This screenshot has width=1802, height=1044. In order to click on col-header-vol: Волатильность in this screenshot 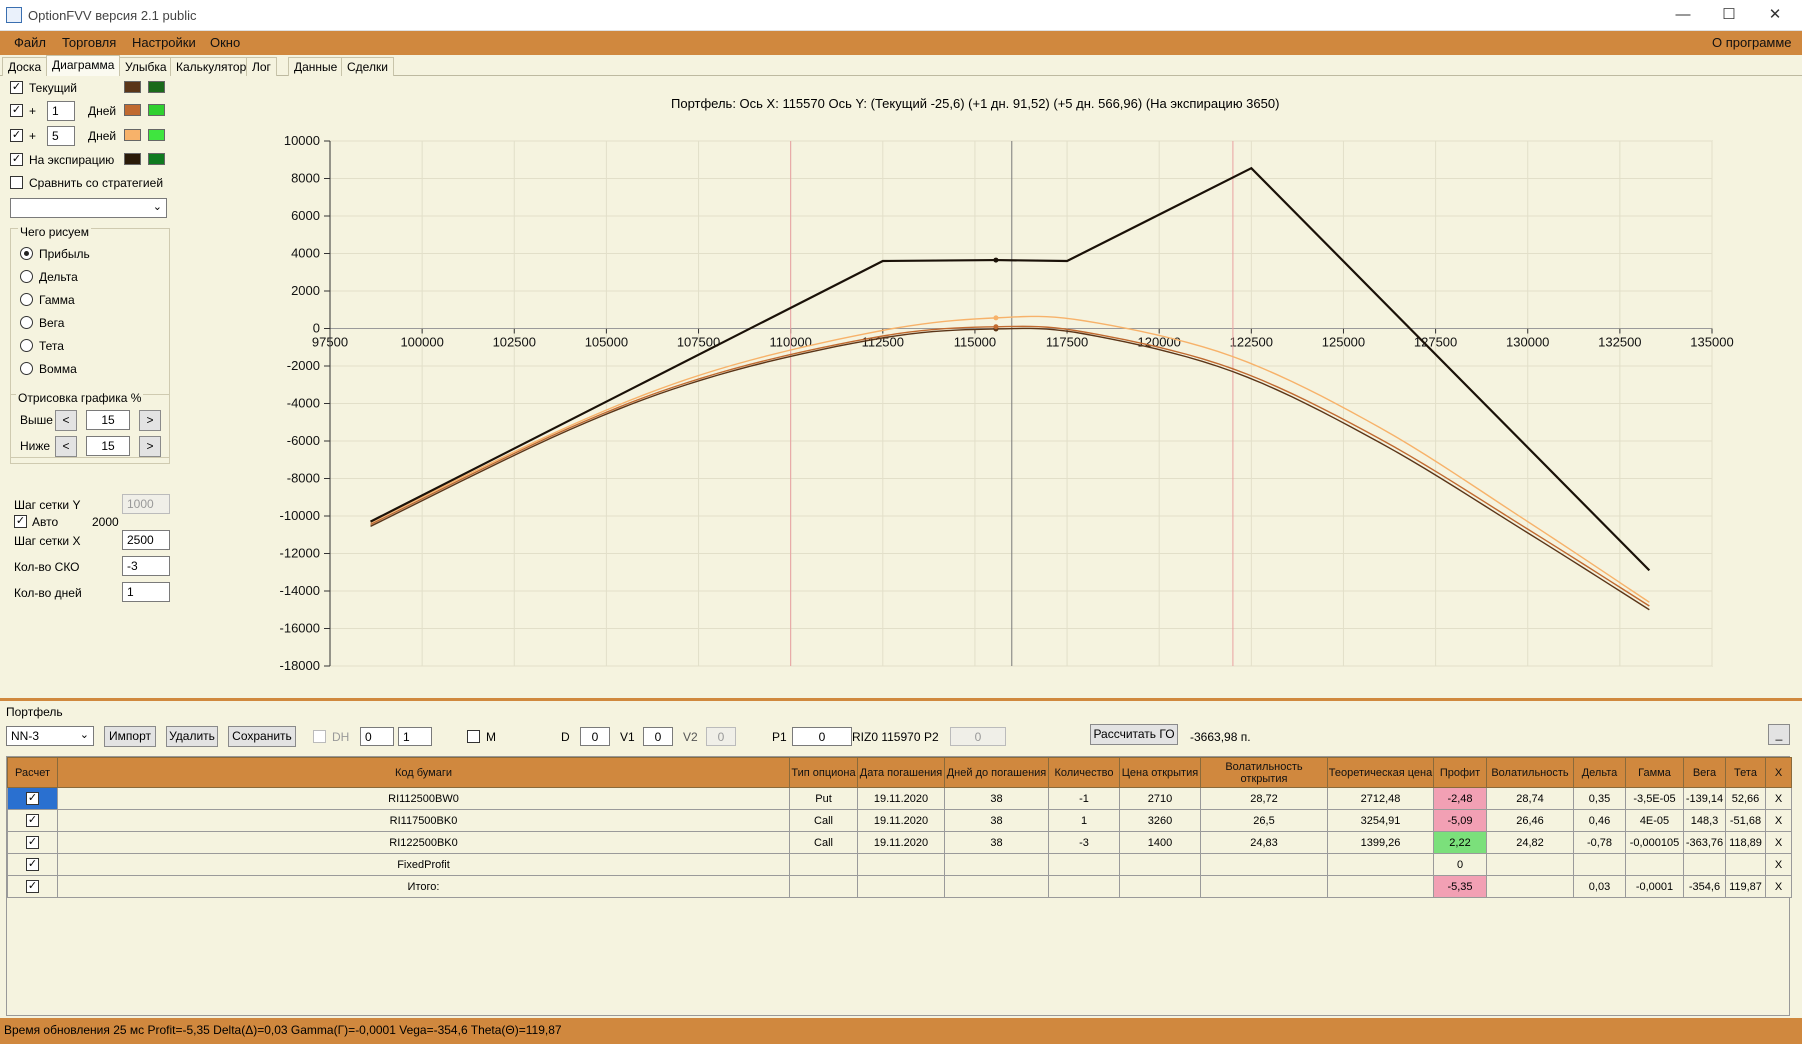, I will do `click(1530, 772)`.